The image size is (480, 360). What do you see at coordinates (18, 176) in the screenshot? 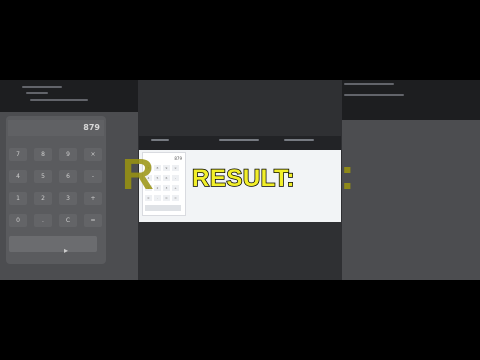
I see `calc-key: 4` at bounding box center [18, 176].